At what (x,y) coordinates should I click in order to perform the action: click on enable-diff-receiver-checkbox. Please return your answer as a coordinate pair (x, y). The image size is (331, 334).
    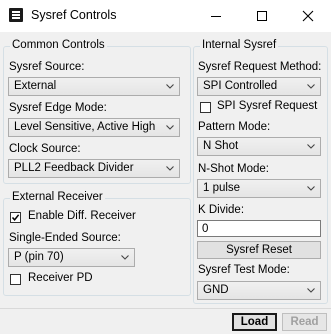
    Looking at the image, I should click on (15, 217).